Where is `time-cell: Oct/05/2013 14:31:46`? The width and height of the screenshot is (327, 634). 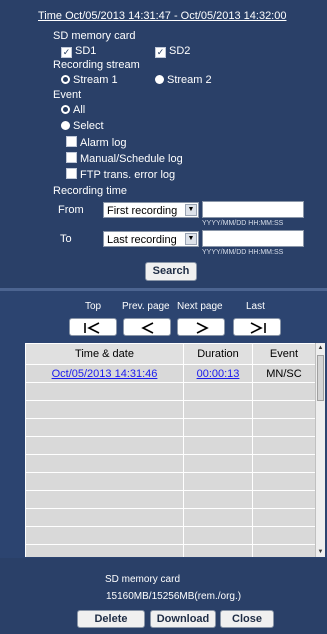
time-cell: Oct/05/2013 14:31:46 is located at coordinates (104, 373).